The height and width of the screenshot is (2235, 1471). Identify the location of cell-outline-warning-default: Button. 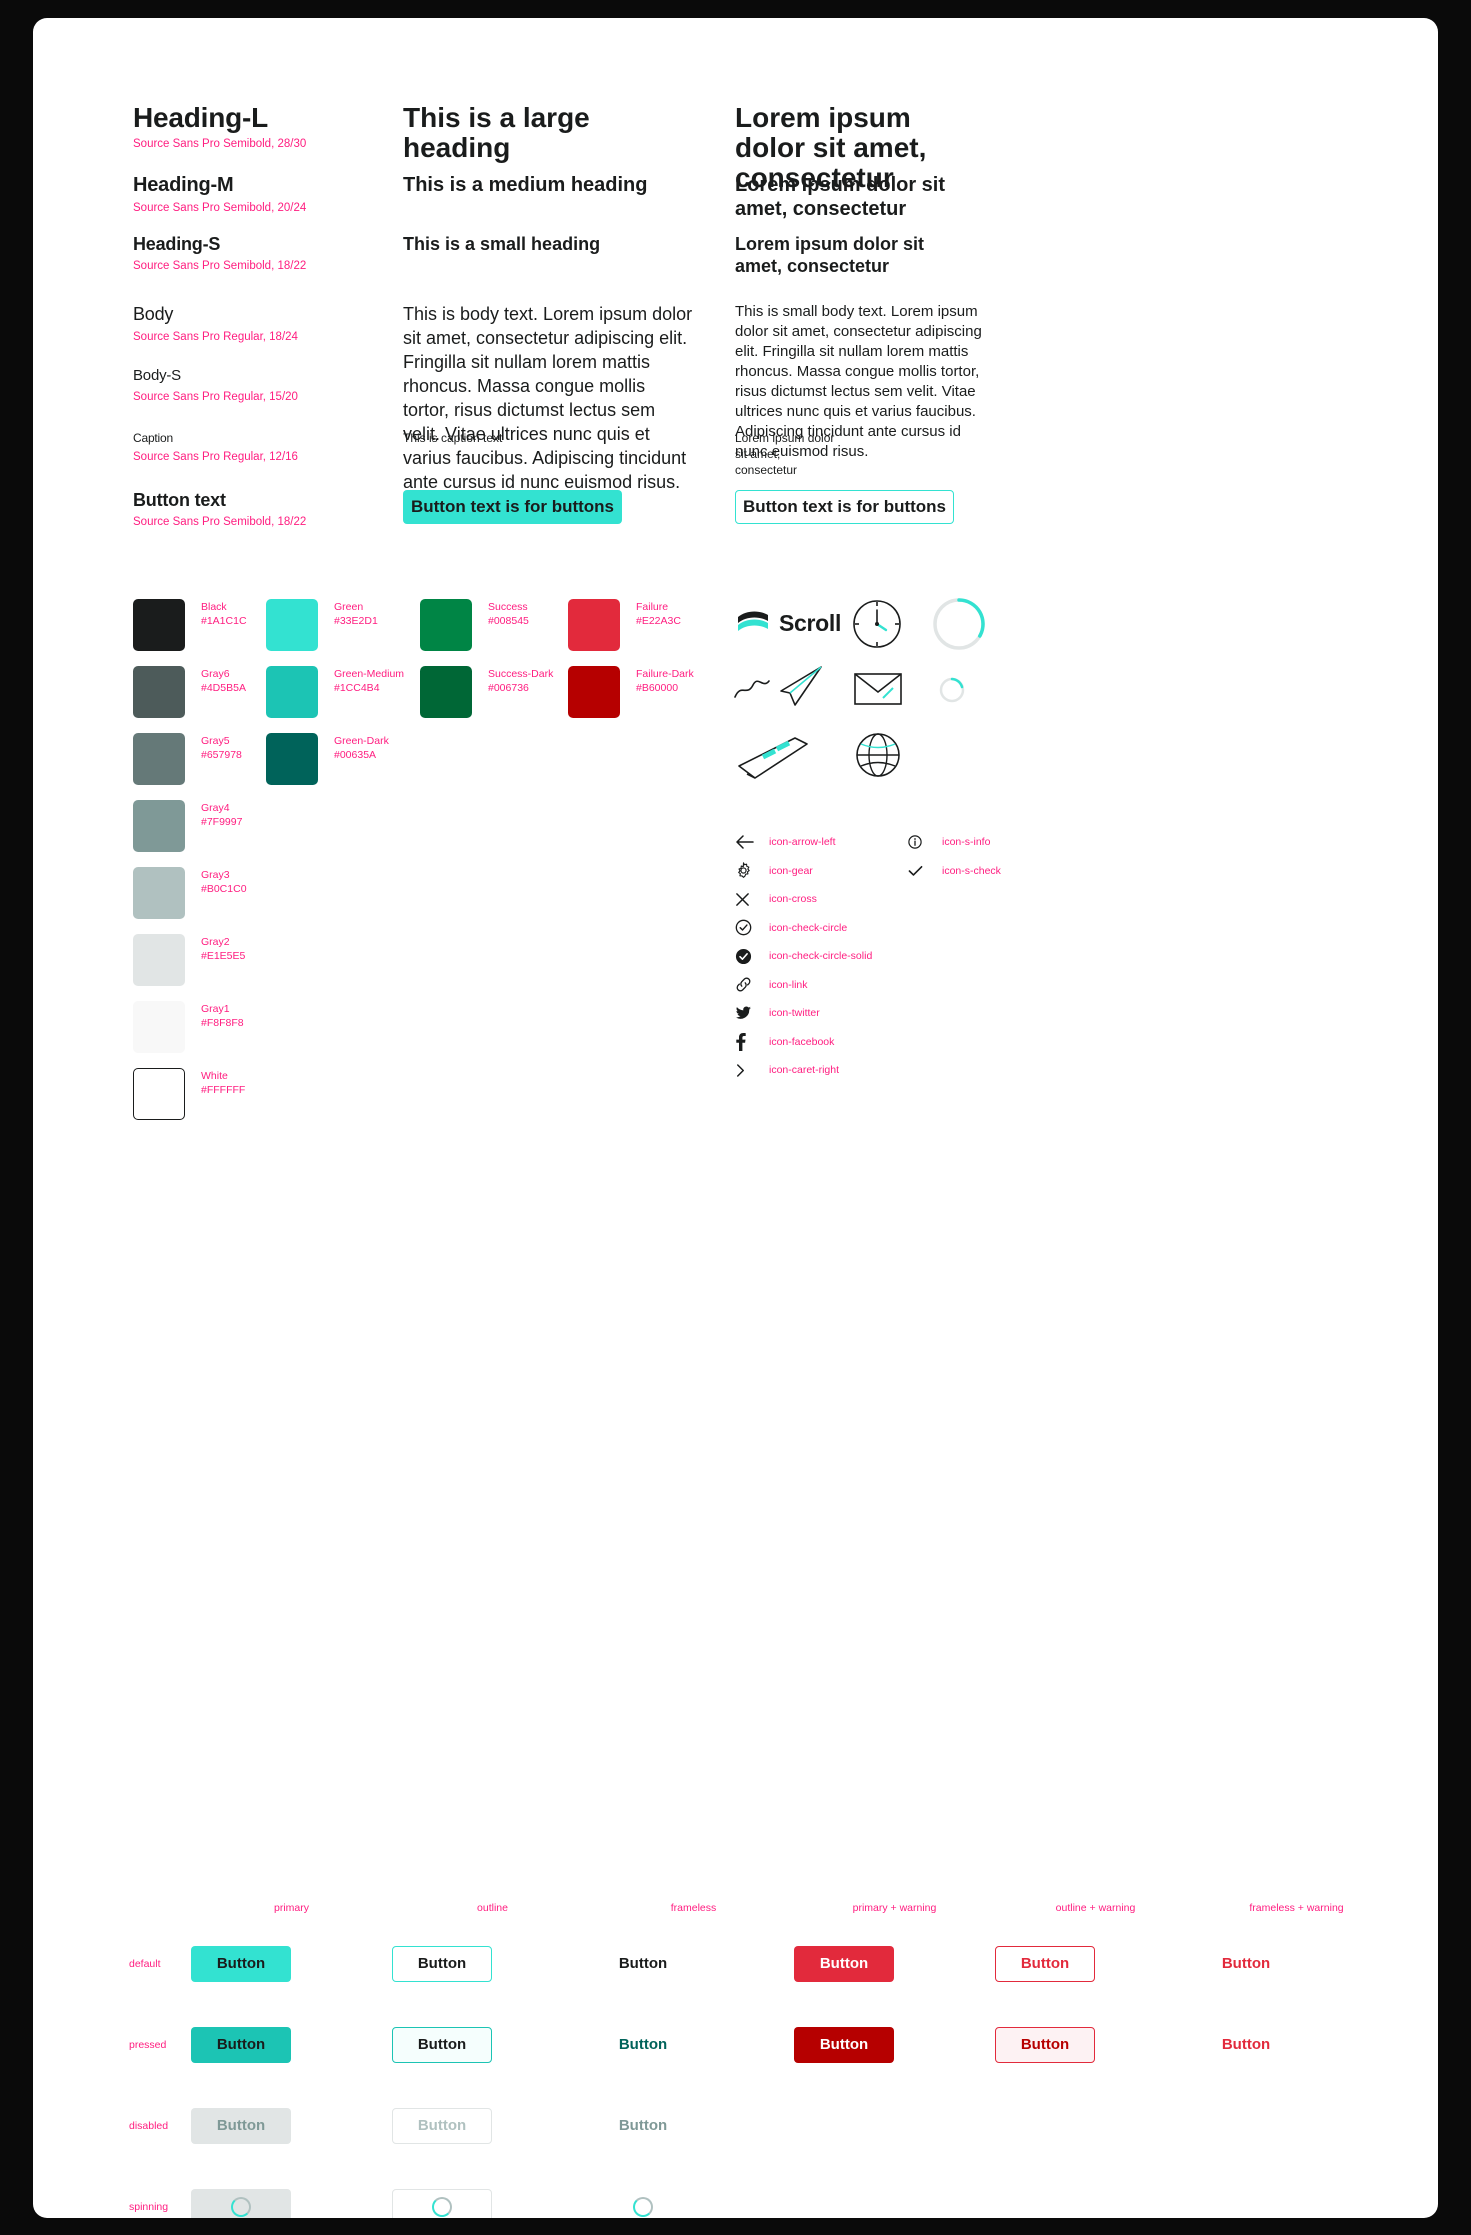
(1095, 1963).